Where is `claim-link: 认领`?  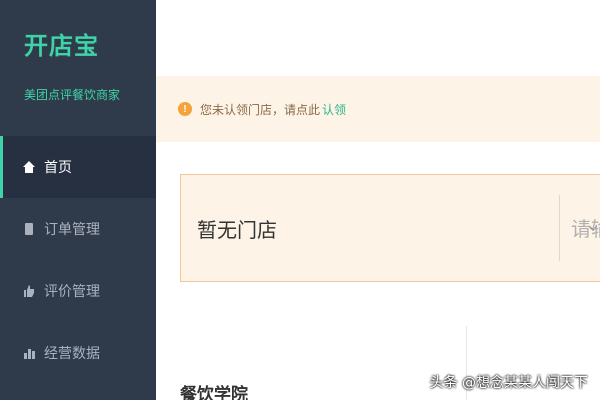
claim-link: 认领 is located at coordinates (334, 109).